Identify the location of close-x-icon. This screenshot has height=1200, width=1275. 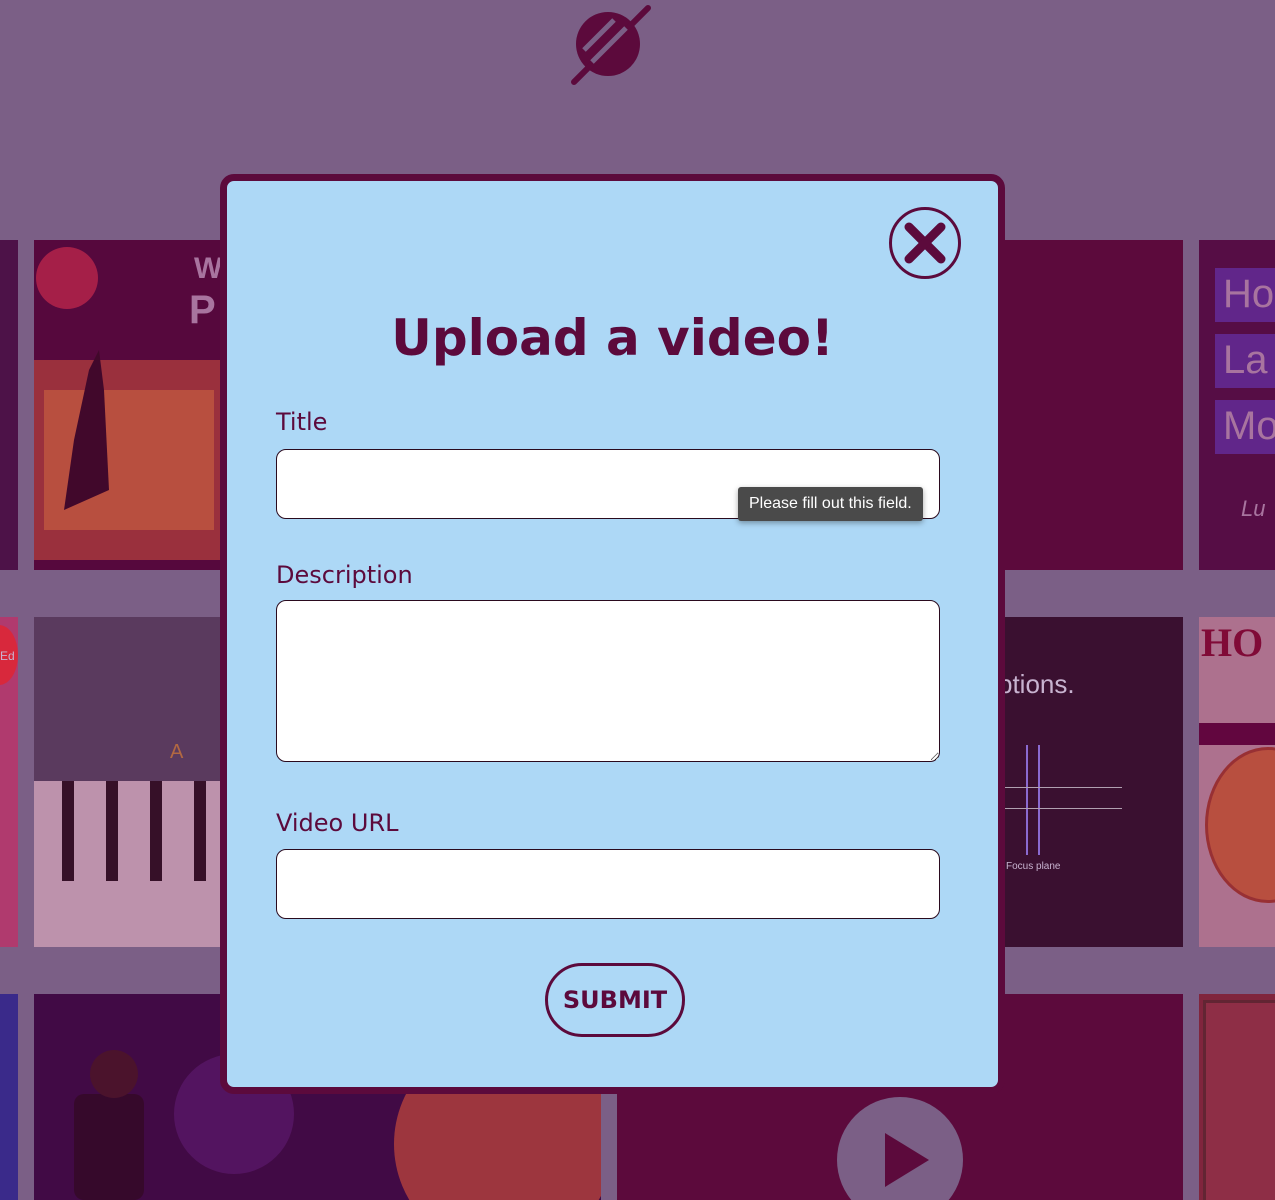
(925, 243).